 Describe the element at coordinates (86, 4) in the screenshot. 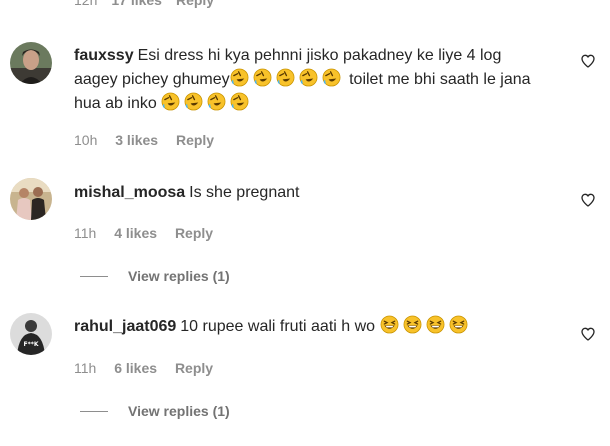

I see `comment-time: 12h` at that location.